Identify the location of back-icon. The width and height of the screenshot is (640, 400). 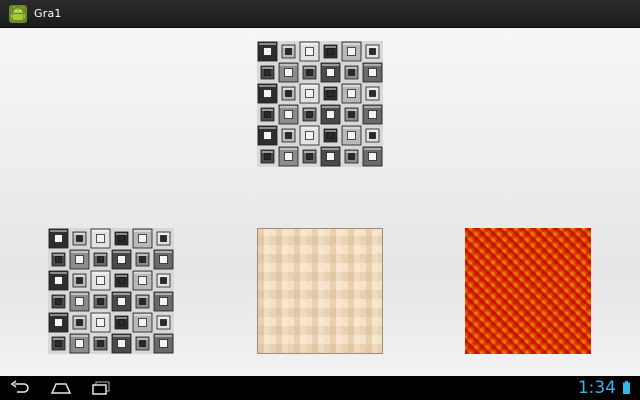
(20, 388).